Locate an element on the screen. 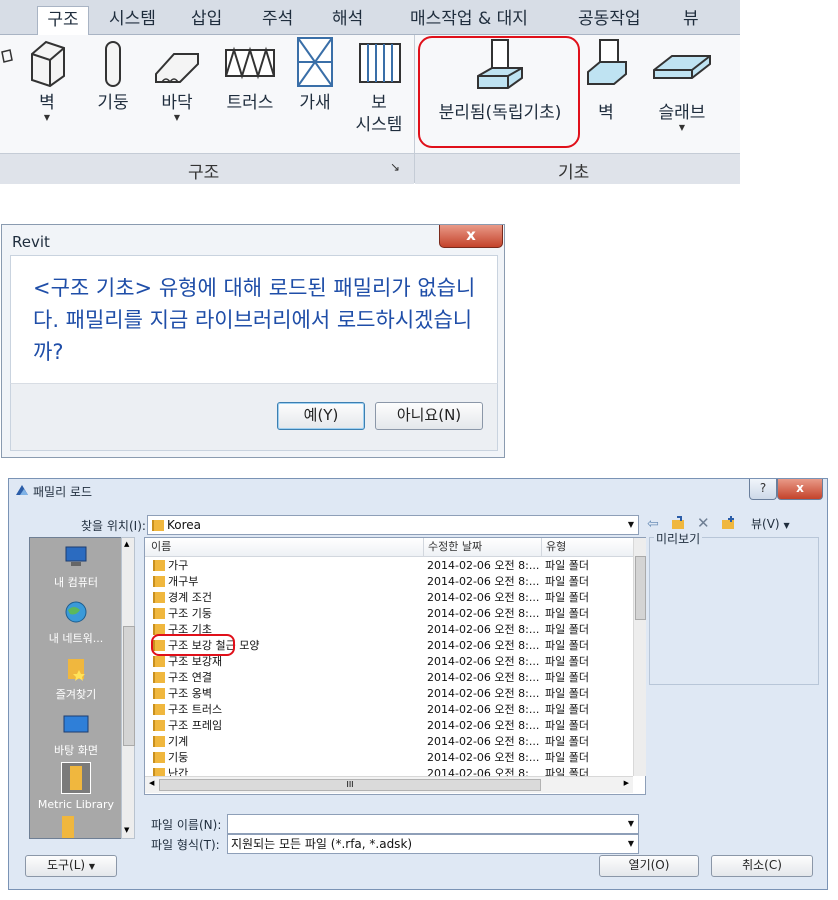  list-horizontal-scrollbar: ◀ III ▶ is located at coordinates (389, 784).